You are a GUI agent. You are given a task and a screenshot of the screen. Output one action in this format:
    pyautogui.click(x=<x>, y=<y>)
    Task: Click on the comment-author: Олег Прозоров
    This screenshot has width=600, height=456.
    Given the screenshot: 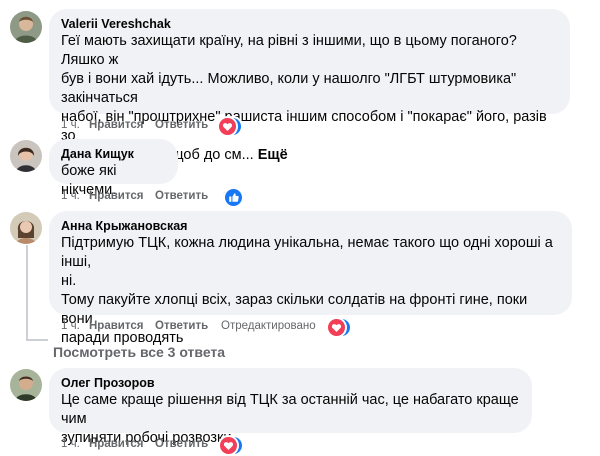 What is the action you would take?
    pyautogui.click(x=290, y=383)
    